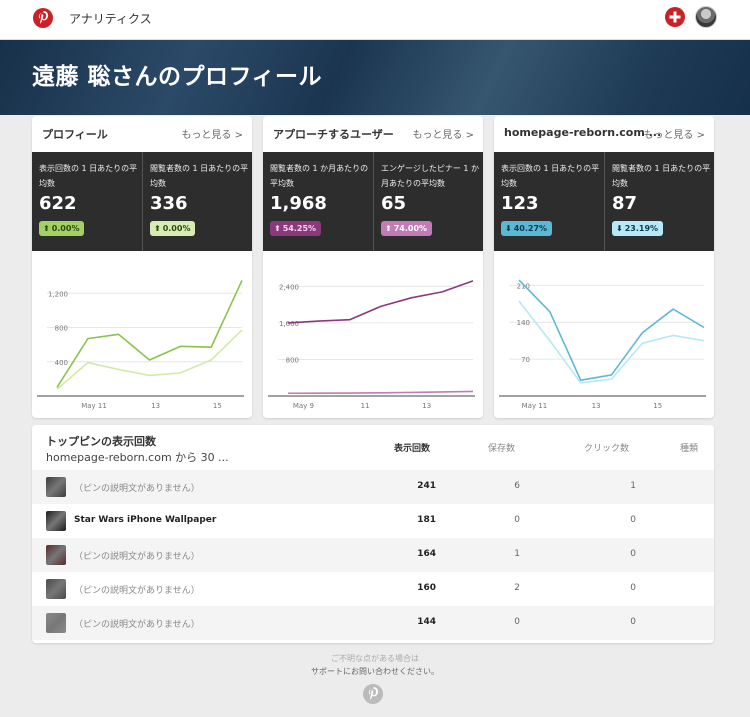  I want to click on stat-value: 87, so click(625, 203).